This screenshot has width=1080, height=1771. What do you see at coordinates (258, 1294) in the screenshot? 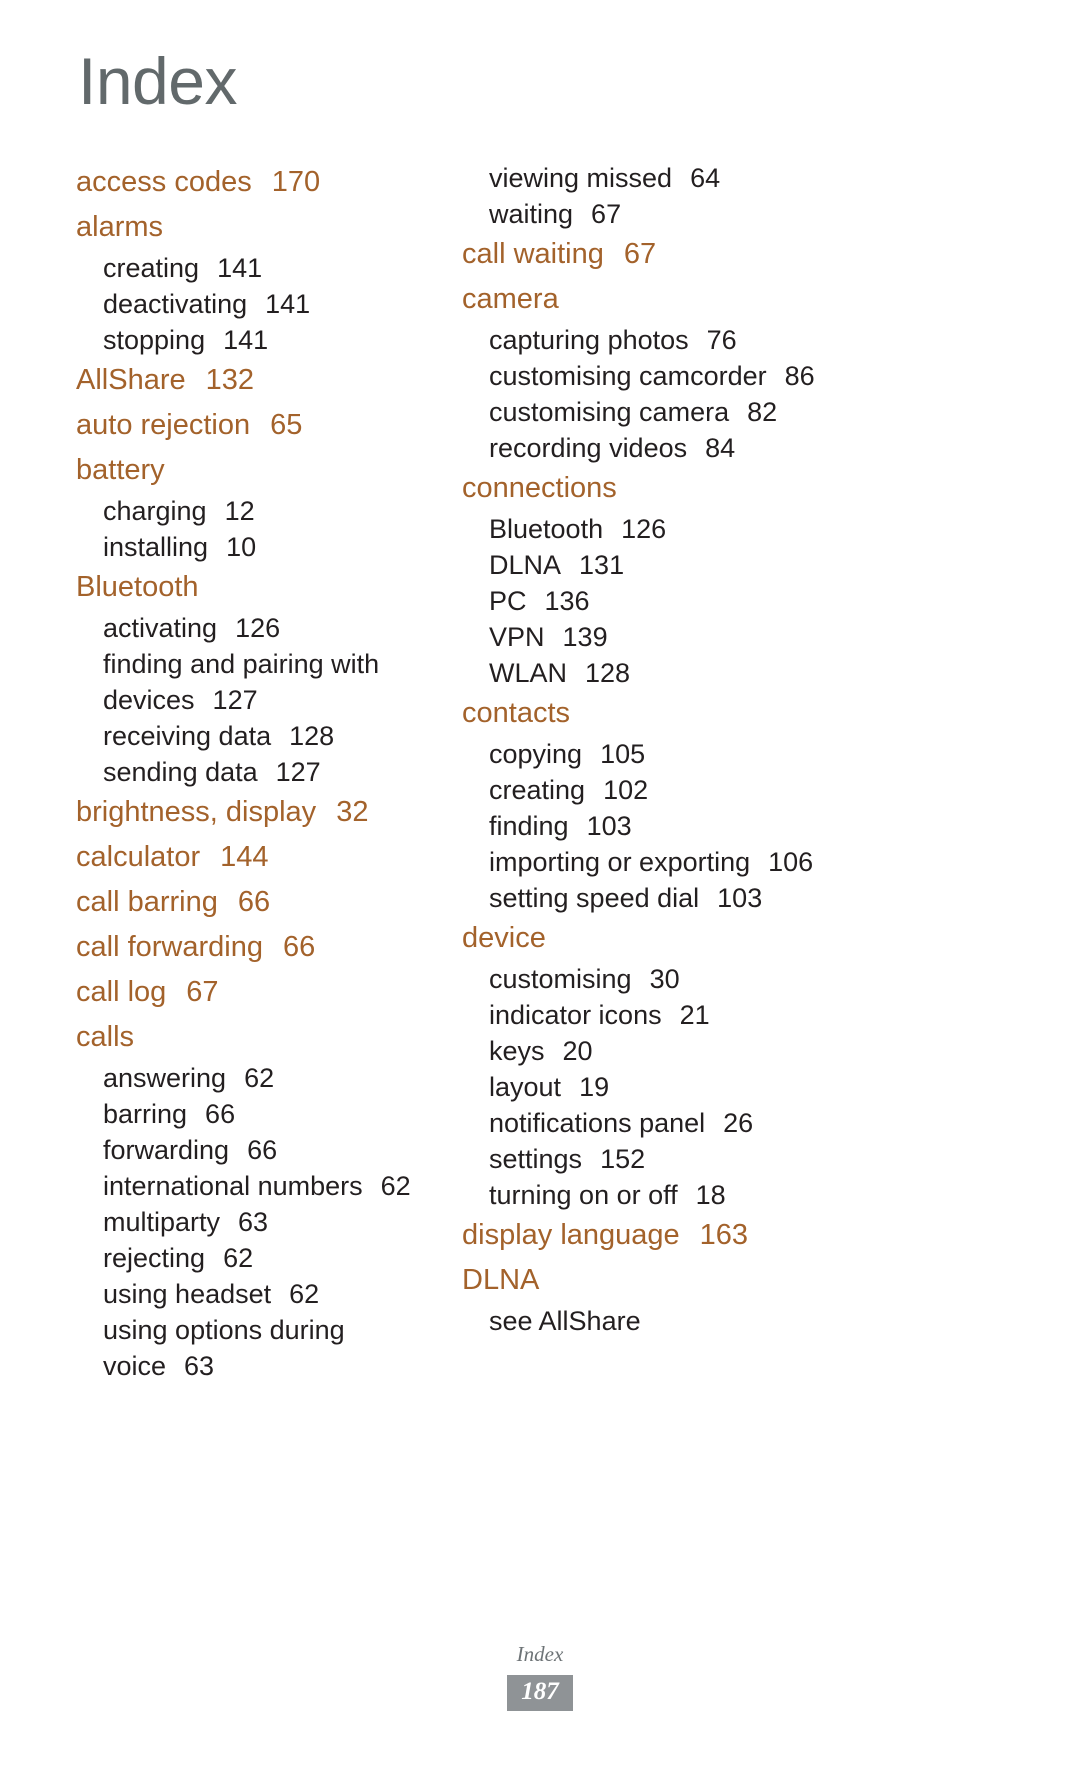
I see `index-sub-entry: using headset 62` at bounding box center [258, 1294].